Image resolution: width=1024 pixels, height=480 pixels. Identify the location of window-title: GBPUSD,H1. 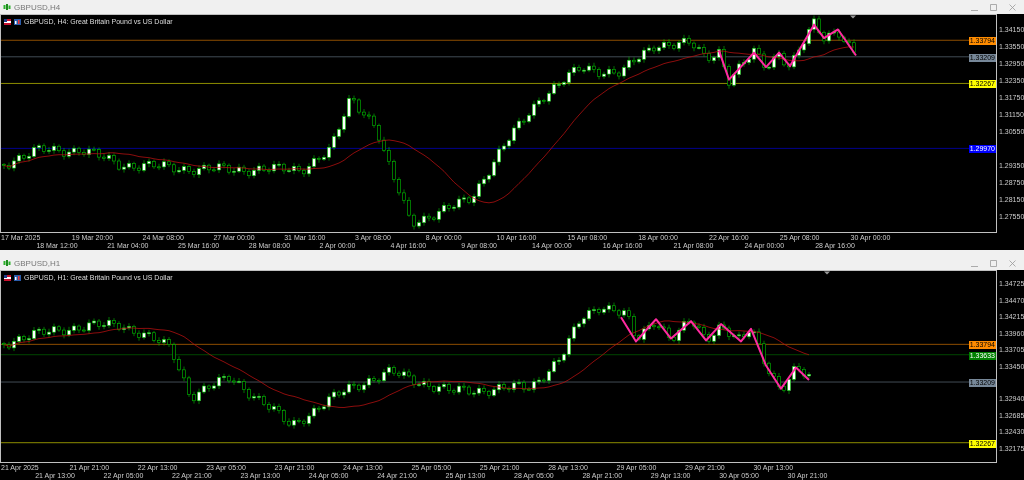
(37, 263).